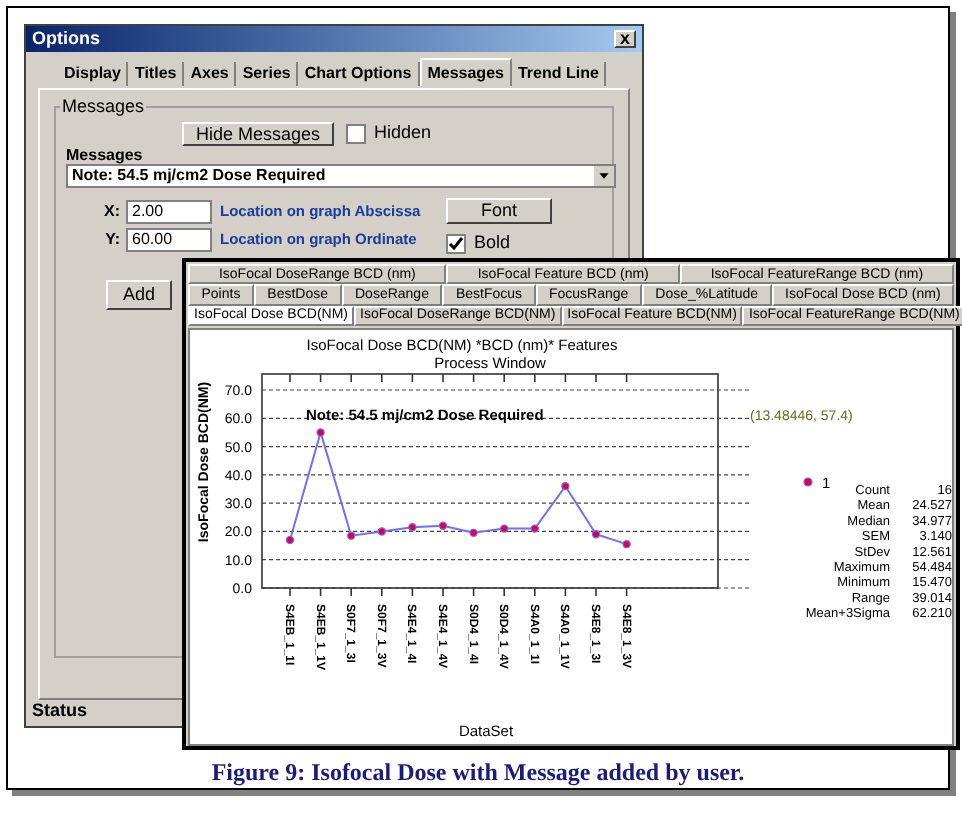  I want to click on dropdown-value: Note: 54.5 mj/cm2 Dose Required, so click(199, 176).